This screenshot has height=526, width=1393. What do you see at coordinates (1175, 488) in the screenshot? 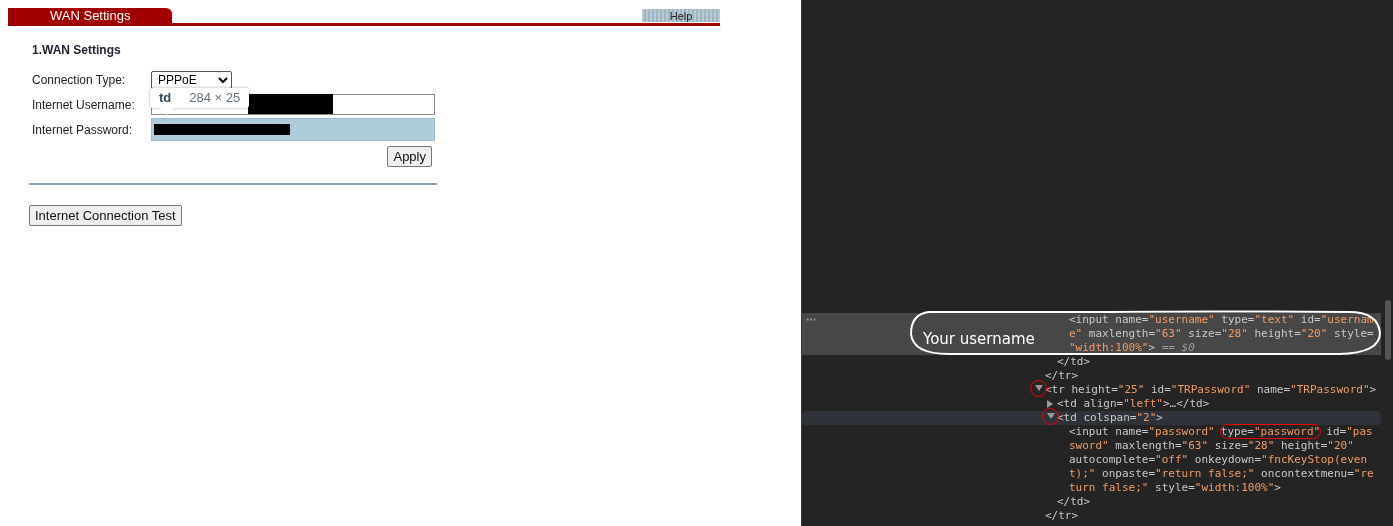
I see `code-line: turn false;" style="width:100%">` at bounding box center [1175, 488].